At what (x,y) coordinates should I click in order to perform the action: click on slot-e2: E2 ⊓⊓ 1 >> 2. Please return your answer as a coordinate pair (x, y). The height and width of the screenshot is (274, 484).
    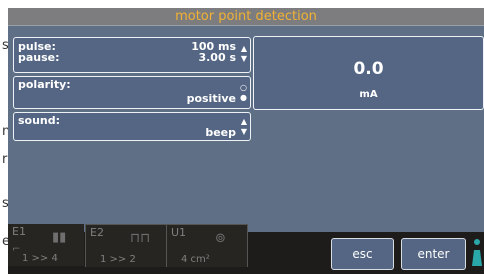
    Looking at the image, I should click on (126, 245).